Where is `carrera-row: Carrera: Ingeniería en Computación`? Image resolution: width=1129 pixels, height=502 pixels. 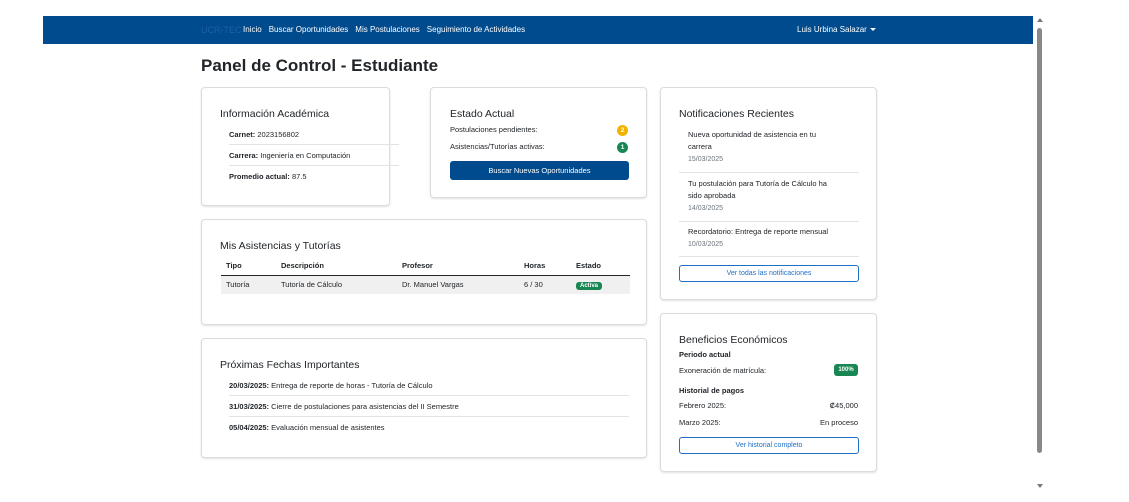 carrera-row: Carrera: Ingeniería en Computación is located at coordinates (289, 155).